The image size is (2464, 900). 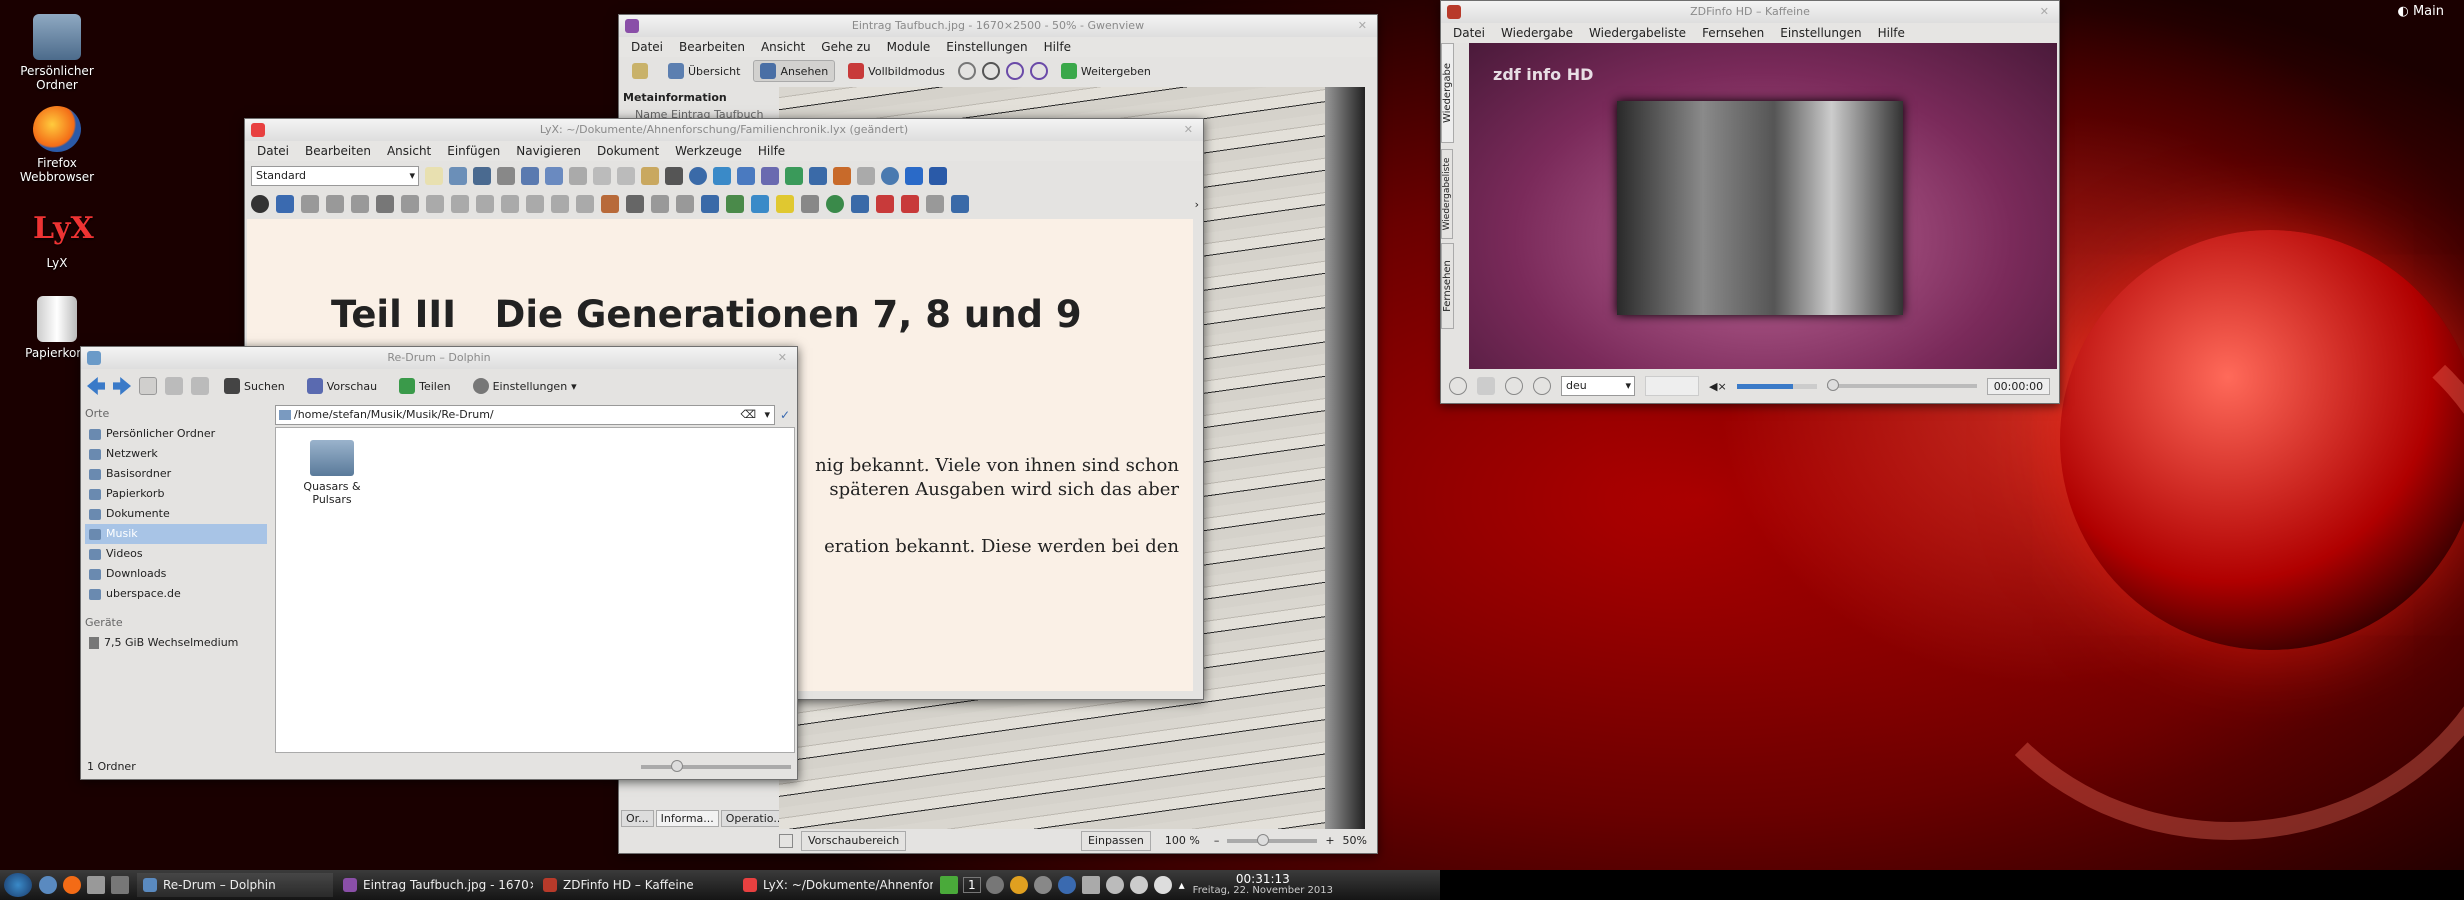 I want to click on label-icon, so click(x=660, y=204).